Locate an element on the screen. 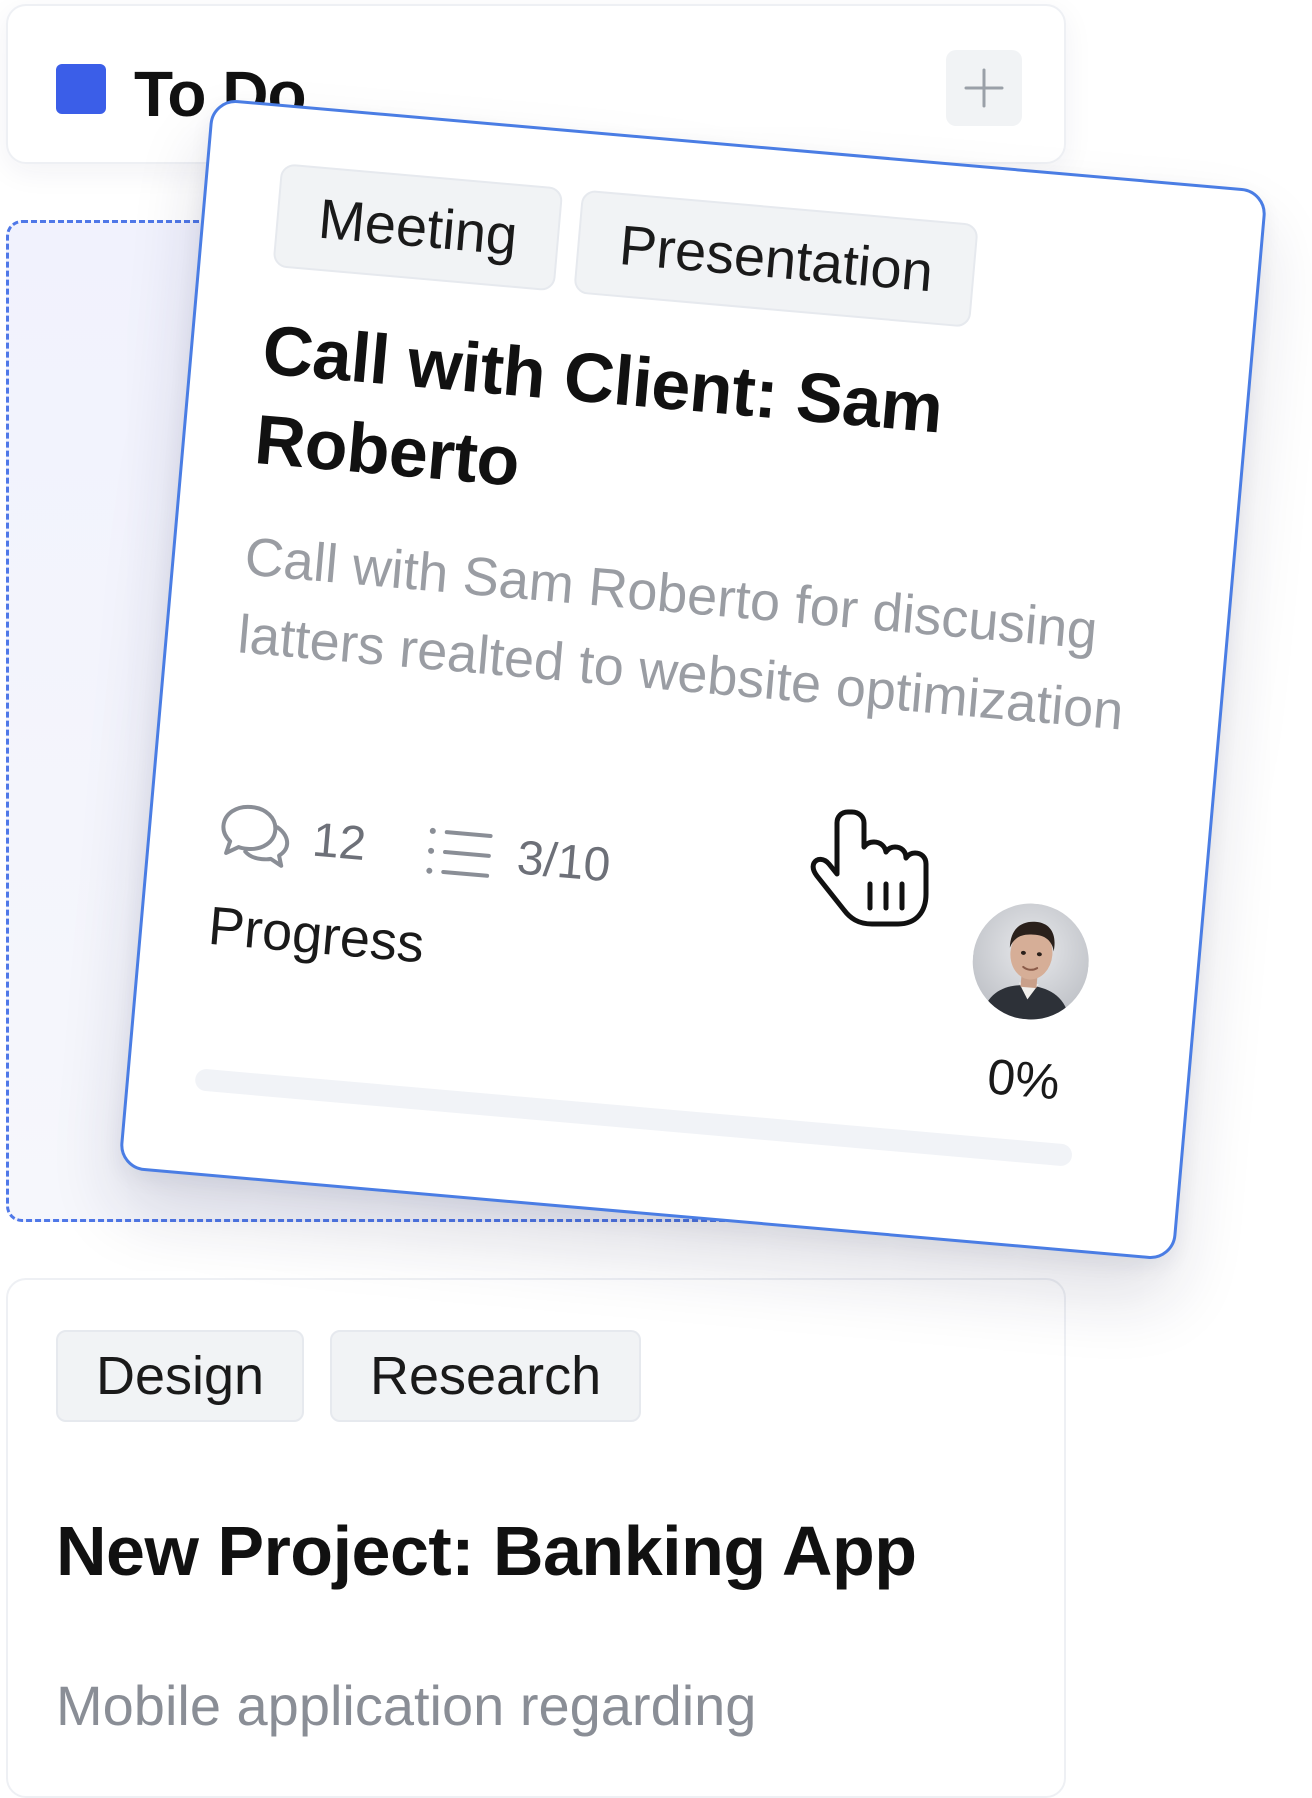  task-title: Call with Client: Sam Roberto is located at coordinates (598, 405).